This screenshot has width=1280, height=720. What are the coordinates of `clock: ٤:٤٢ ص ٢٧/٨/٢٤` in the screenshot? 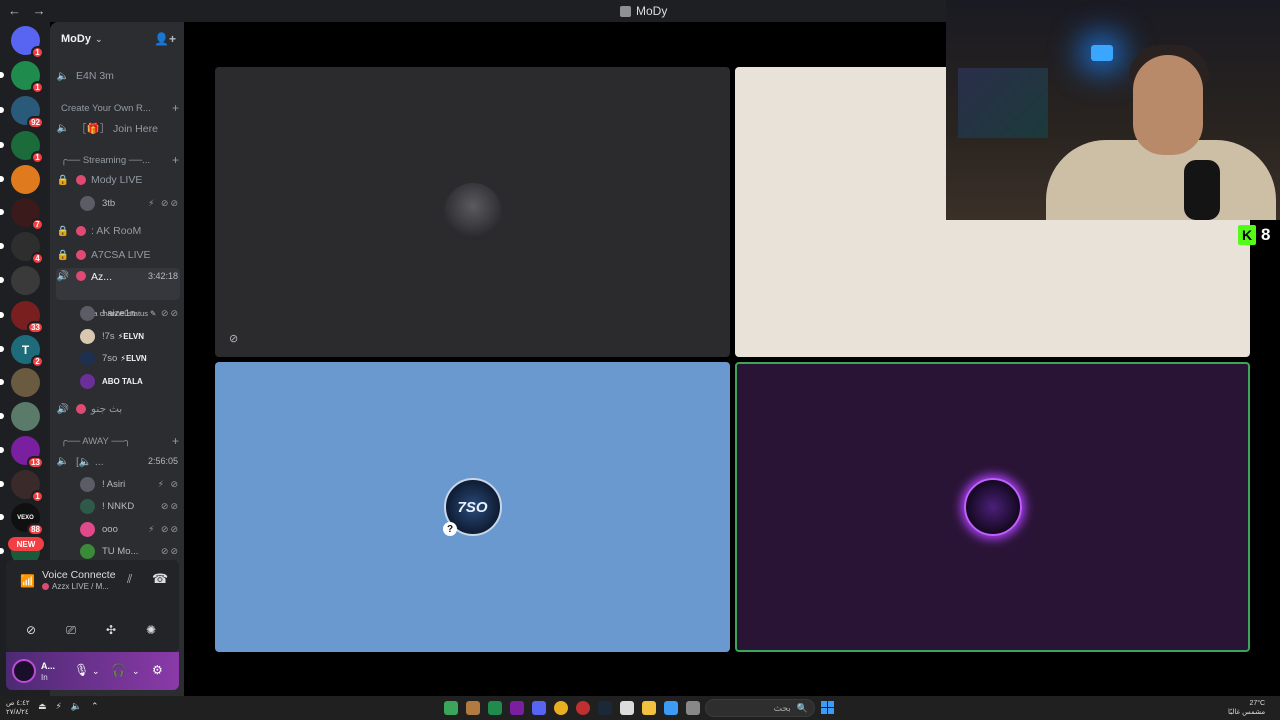 It's located at (18, 708).